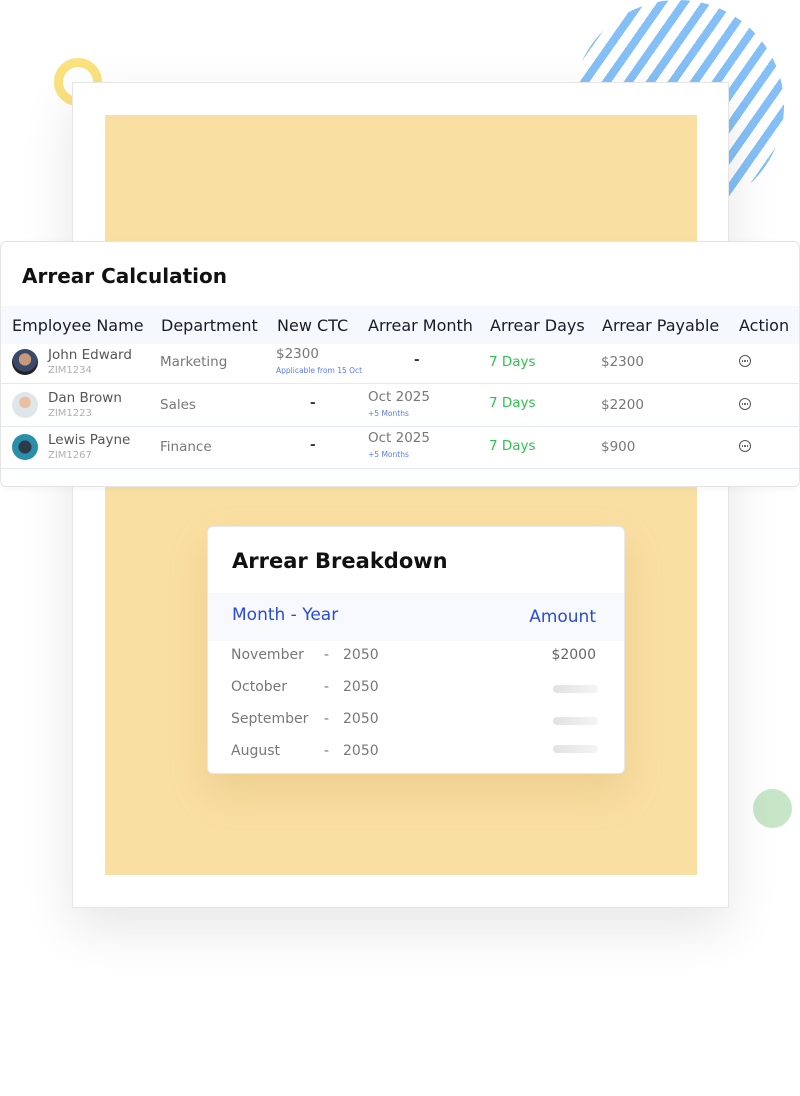 The image size is (800, 1096). I want to click on arrear-month: -, so click(417, 360).